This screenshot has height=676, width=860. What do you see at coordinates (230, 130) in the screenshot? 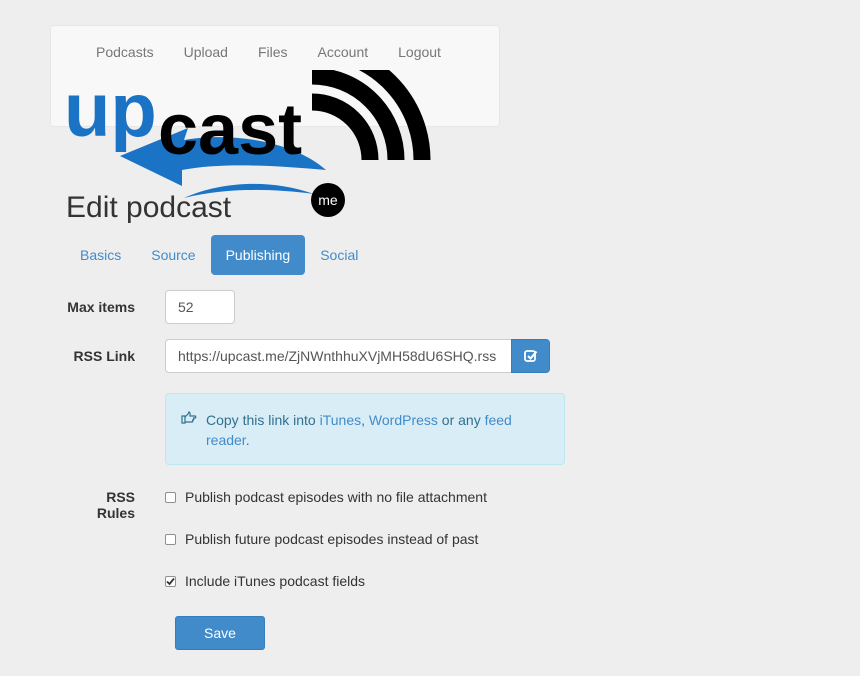
I see `logo-text-cast: cast` at bounding box center [230, 130].